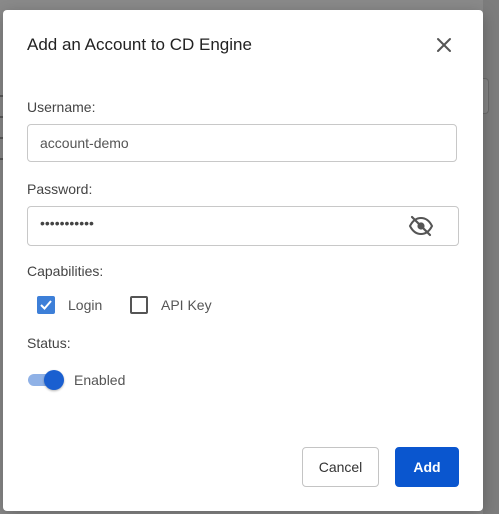  What do you see at coordinates (100, 380) in the screenshot?
I see `status-toggle-label: Enabled` at bounding box center [100, 380].